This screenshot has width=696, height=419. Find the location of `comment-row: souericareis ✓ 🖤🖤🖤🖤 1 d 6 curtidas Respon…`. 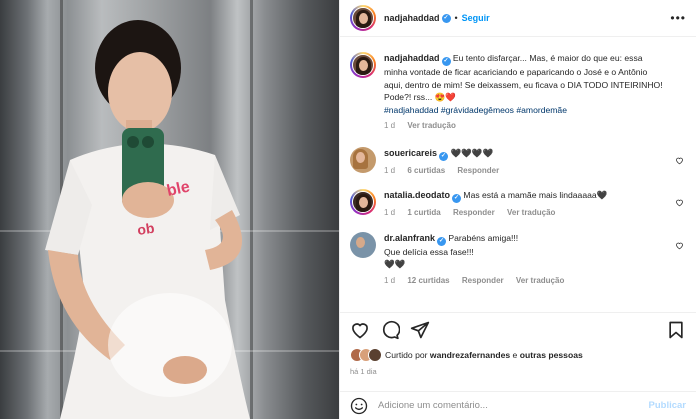

comment-row: souericareis ✓ 🖤🖤🖤🖤 1 d 6 curtidas Respon… is located at coordinates (518, 162).